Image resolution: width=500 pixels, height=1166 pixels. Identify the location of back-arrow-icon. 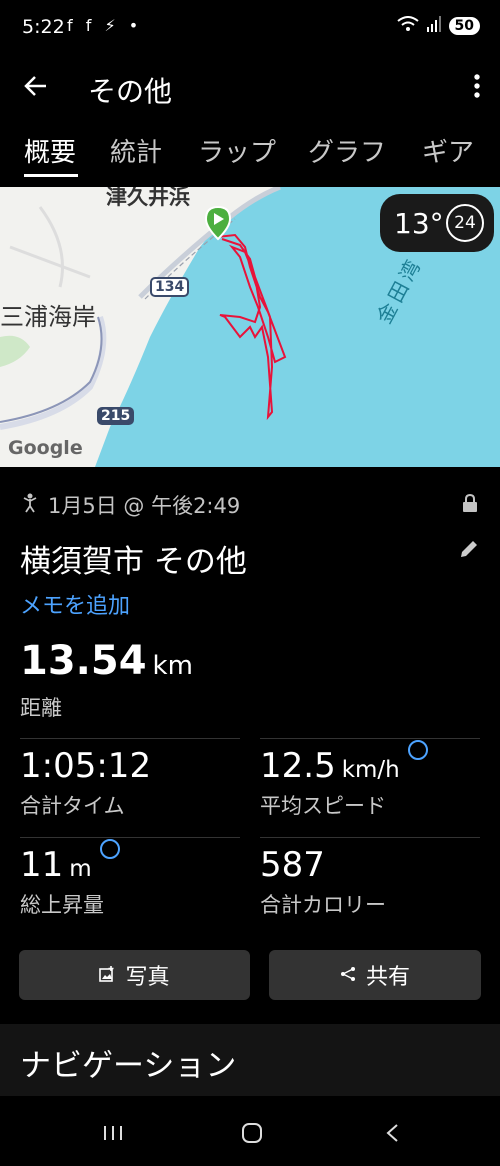
(36, 86).